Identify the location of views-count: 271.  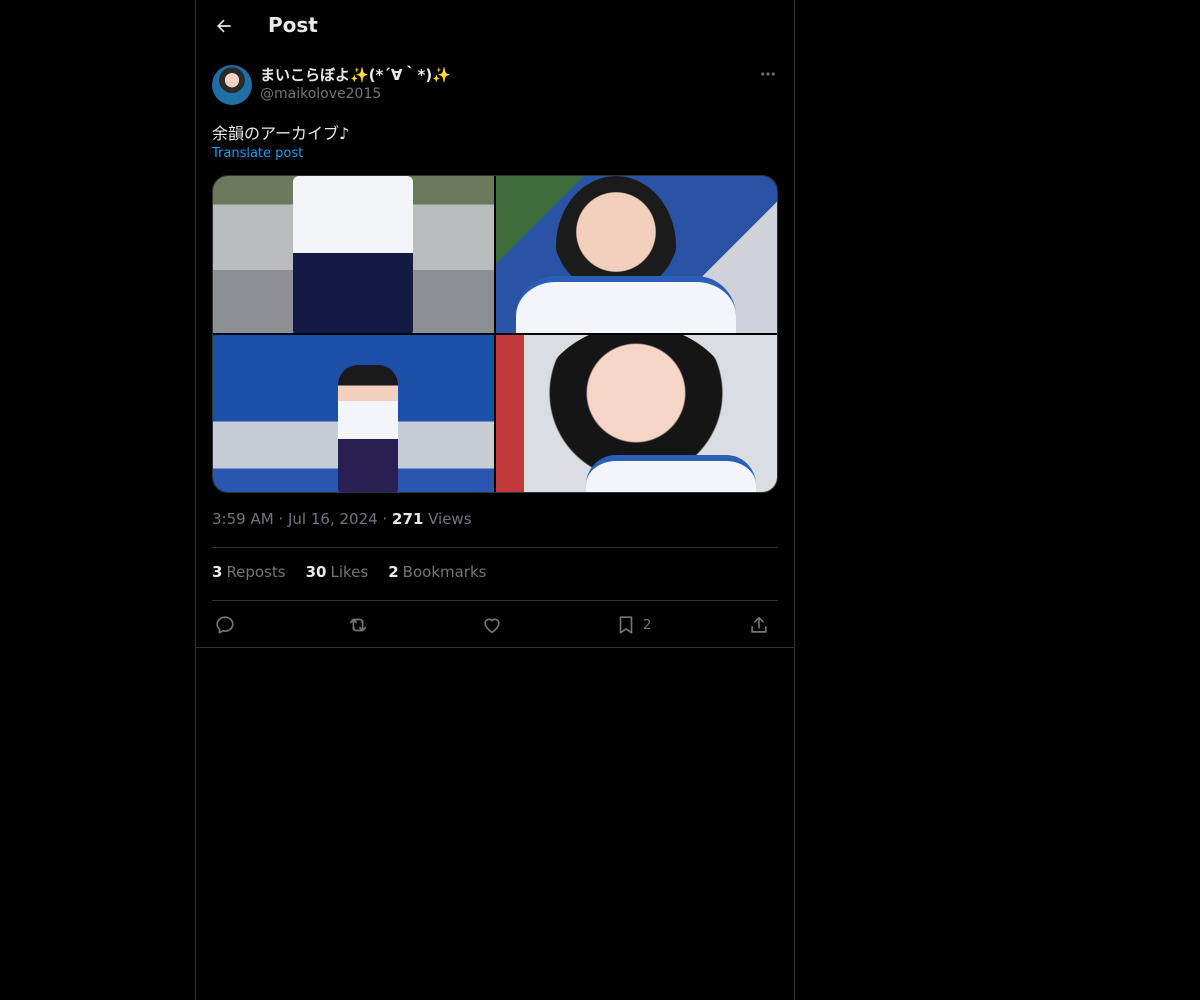
(408, 519).